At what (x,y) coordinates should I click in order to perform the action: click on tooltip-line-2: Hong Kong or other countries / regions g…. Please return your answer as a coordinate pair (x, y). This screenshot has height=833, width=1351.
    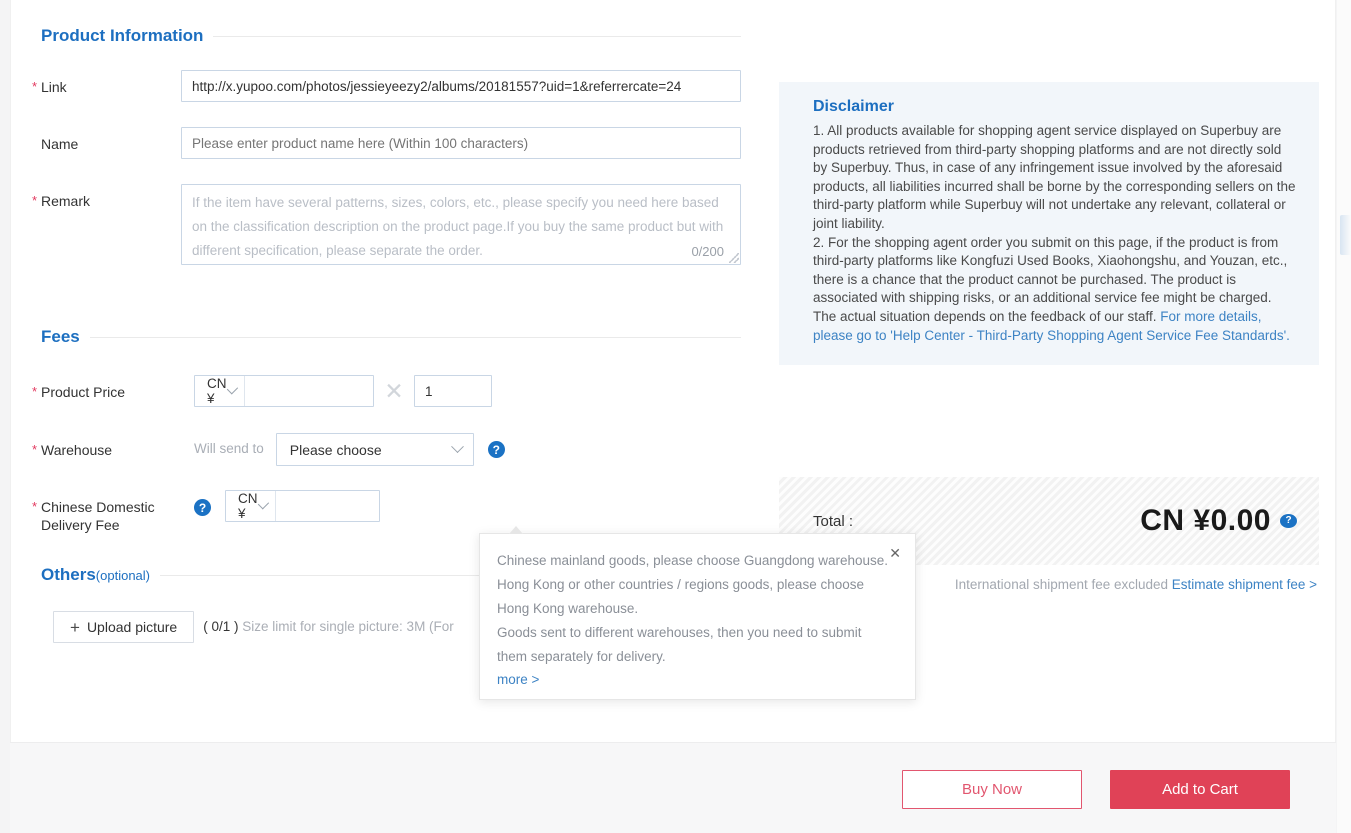
    Looking at the image, I should click on (680, 596).